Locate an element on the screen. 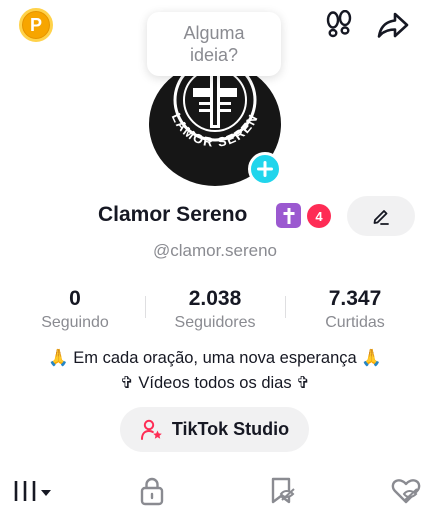  footprints-icon is located at coordinates (339, 25).